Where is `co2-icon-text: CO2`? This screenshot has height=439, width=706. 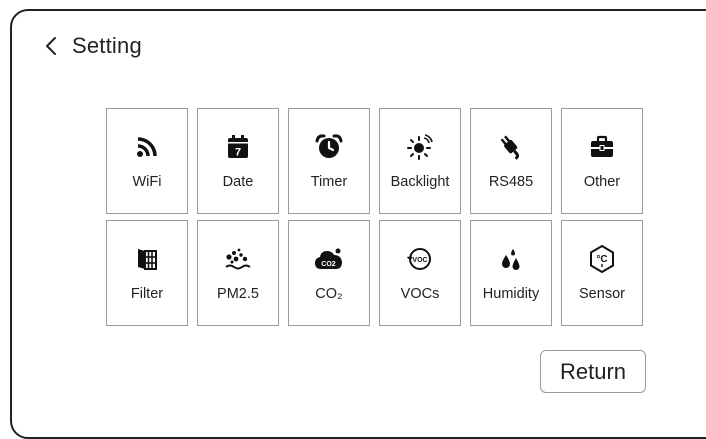 co2-icon-text: CO2 is located at coordinates (328, 264).